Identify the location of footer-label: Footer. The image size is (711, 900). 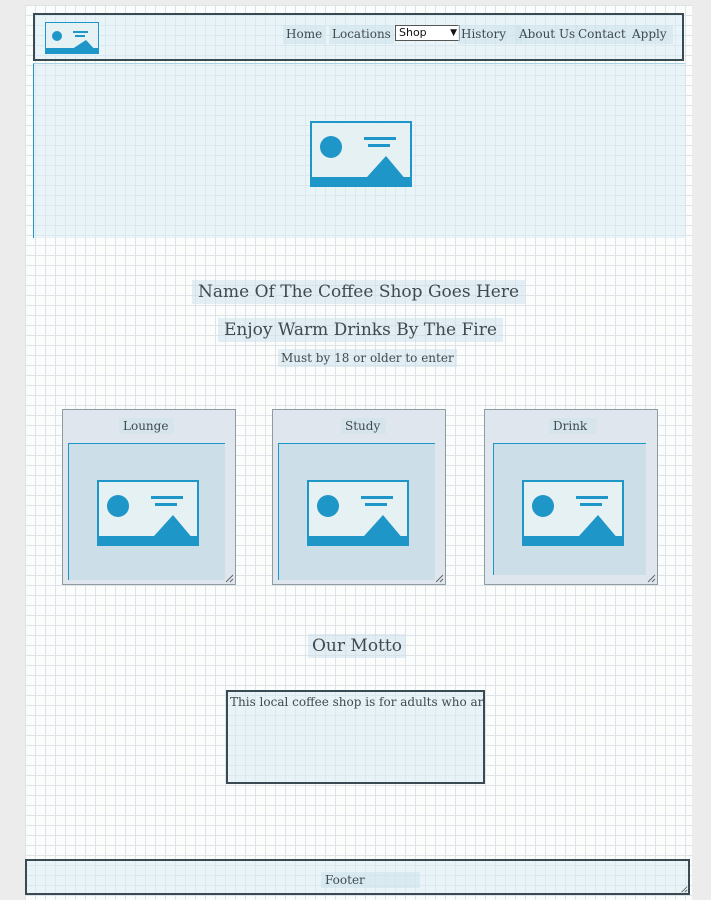
(370, 880).